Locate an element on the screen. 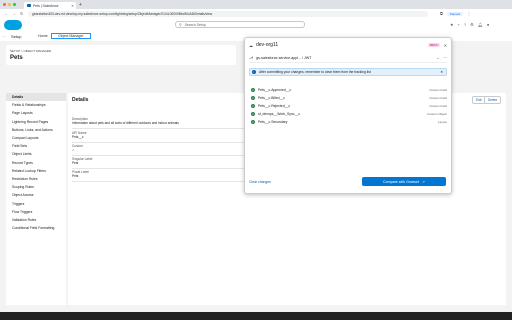  sidebar-item: Record Types is located at coordinates (36, 163).